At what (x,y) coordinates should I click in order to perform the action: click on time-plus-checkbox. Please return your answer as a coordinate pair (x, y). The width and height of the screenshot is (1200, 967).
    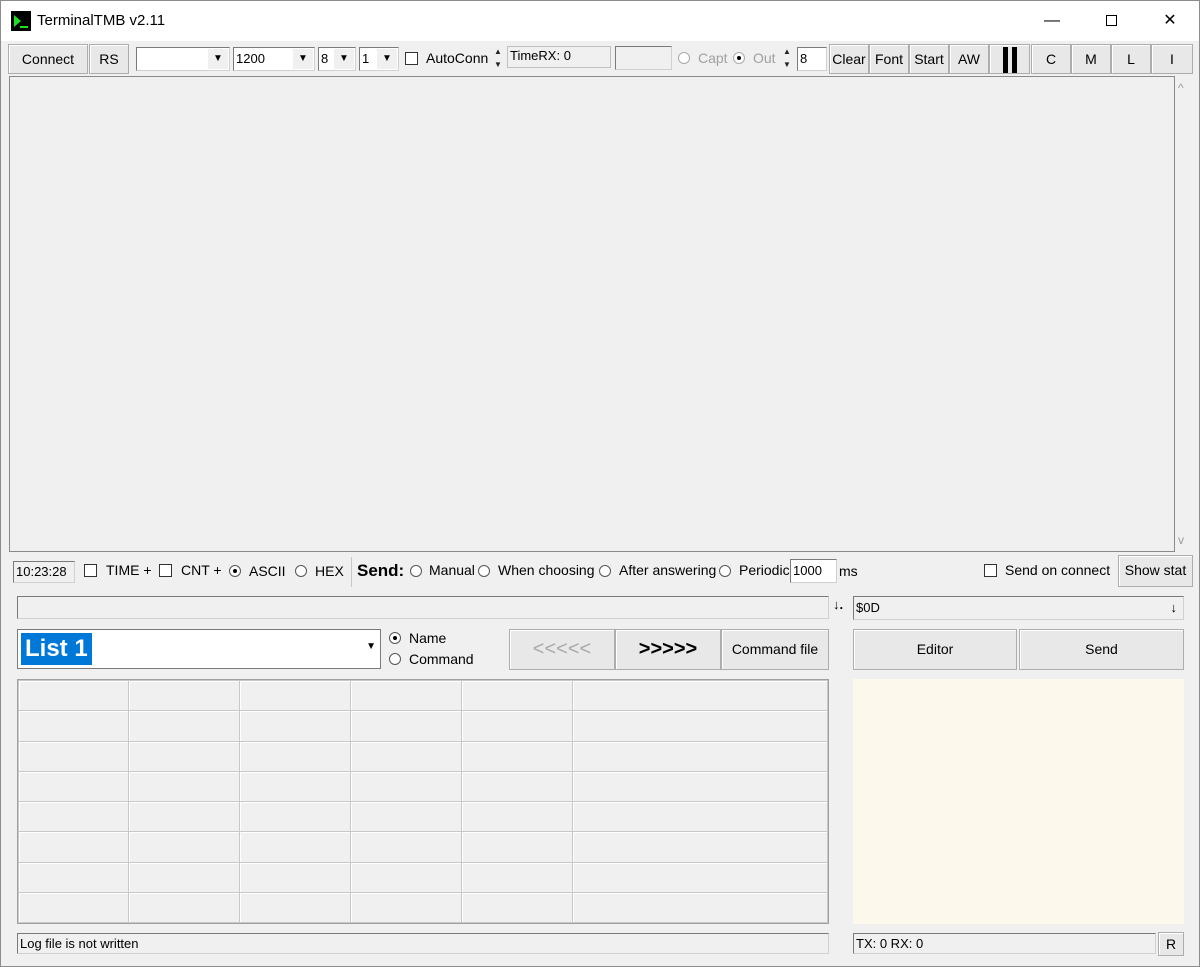
    Looking at the image, I should click on (90, 570).